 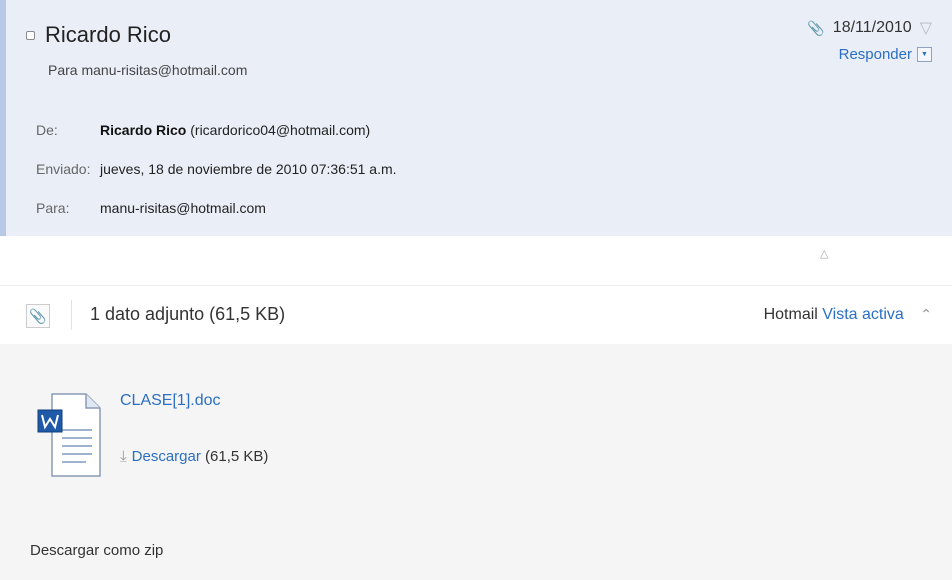 What do you see at coordinates (38, 316) in the screenshot?
I see `attachment-clip-icon: 📎` at bounding box center [38, 316].